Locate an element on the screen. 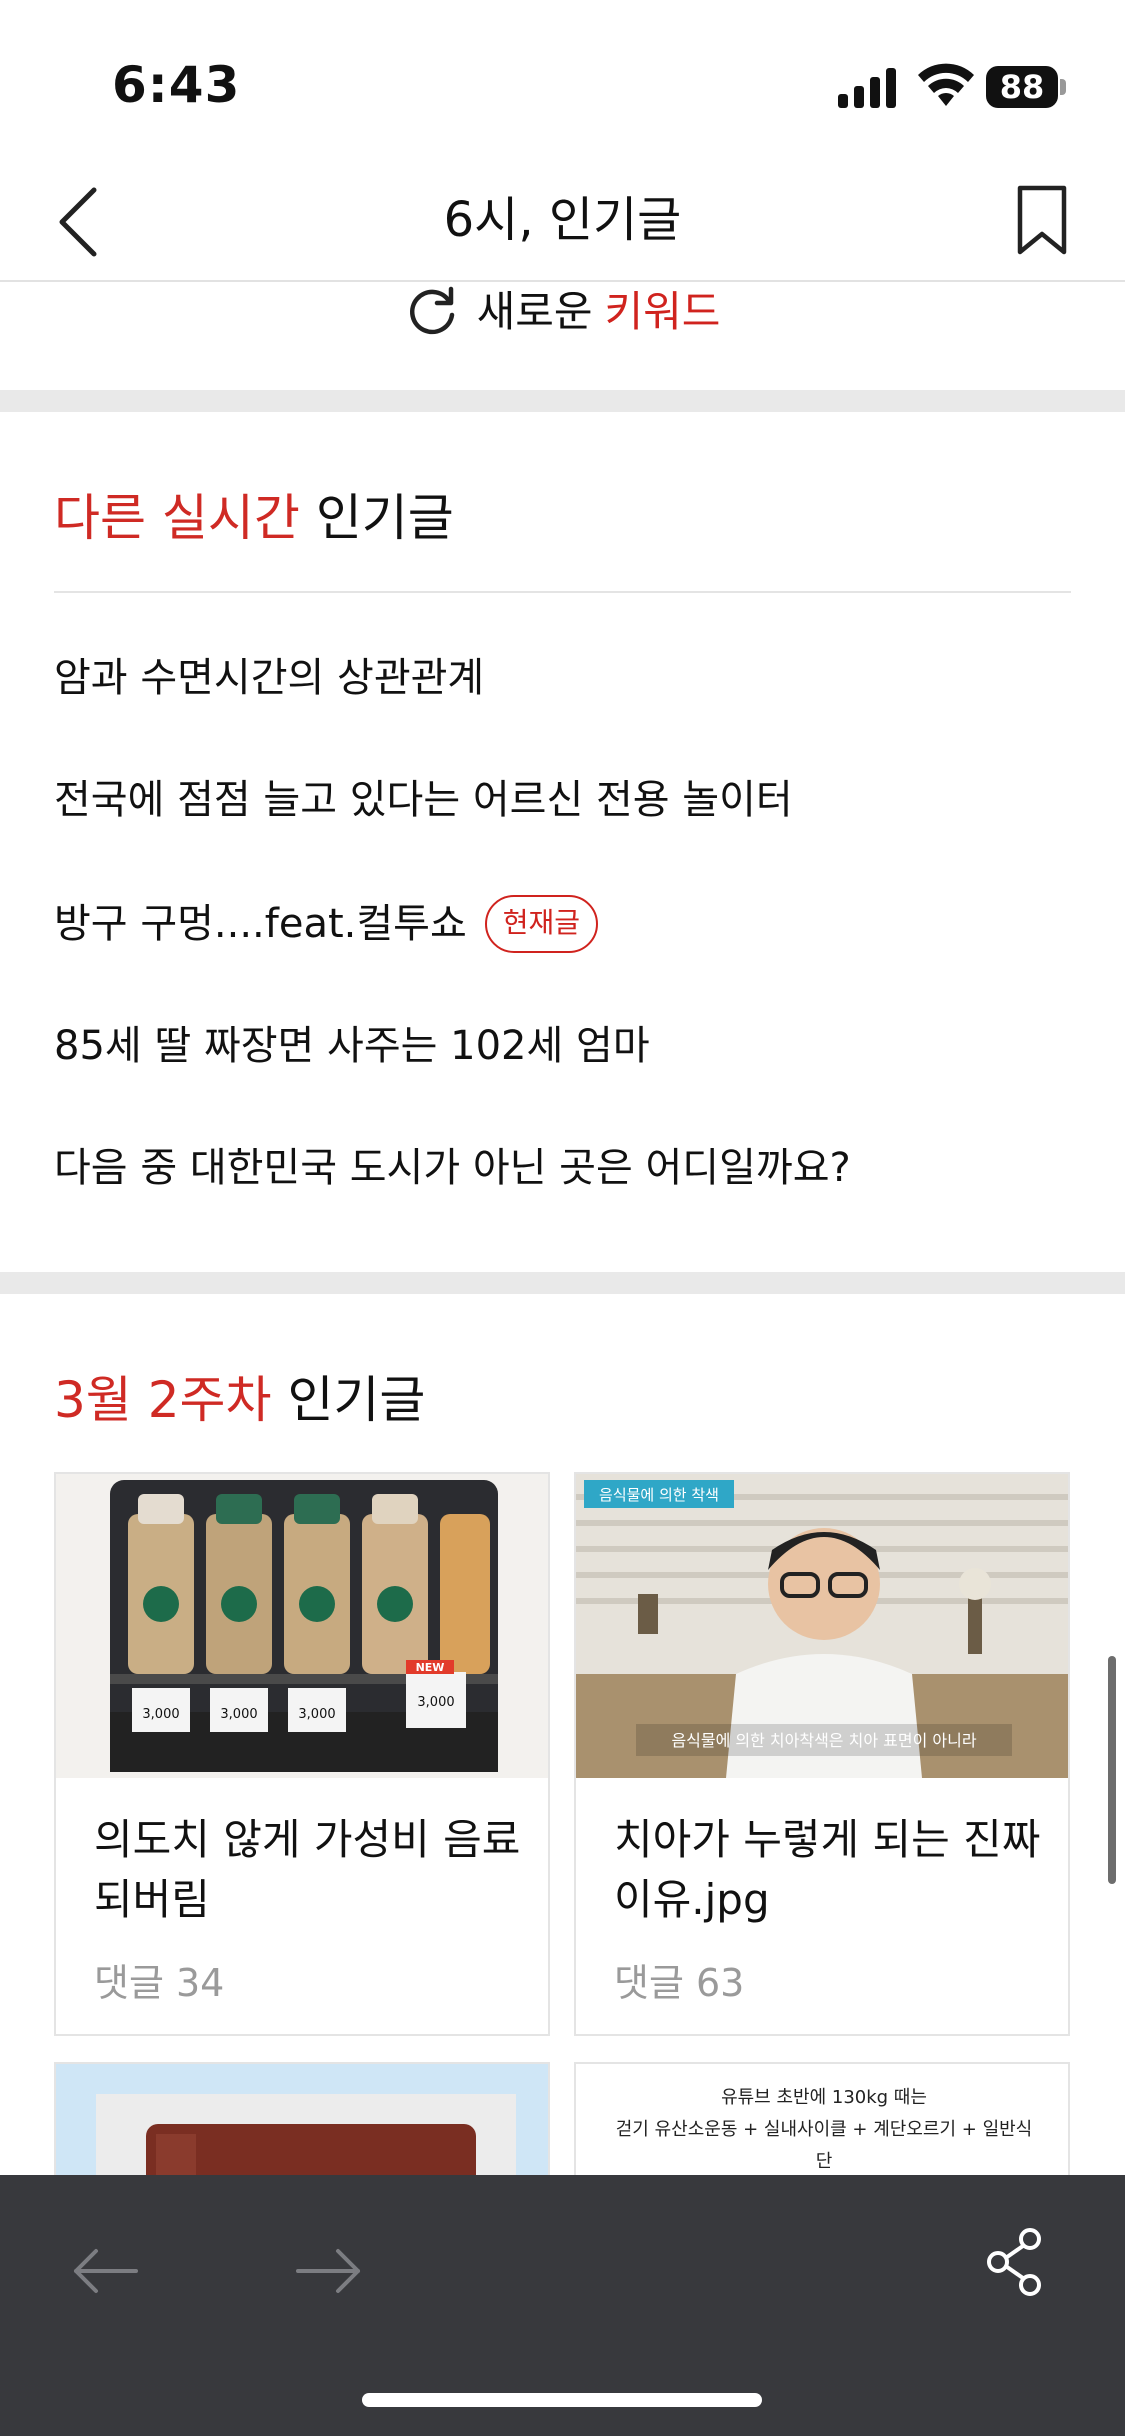 Image resolution: width=1125 pixels, height=2436 pixels. card-comments: 댓글 63 is located at coordinates (679, 1983).